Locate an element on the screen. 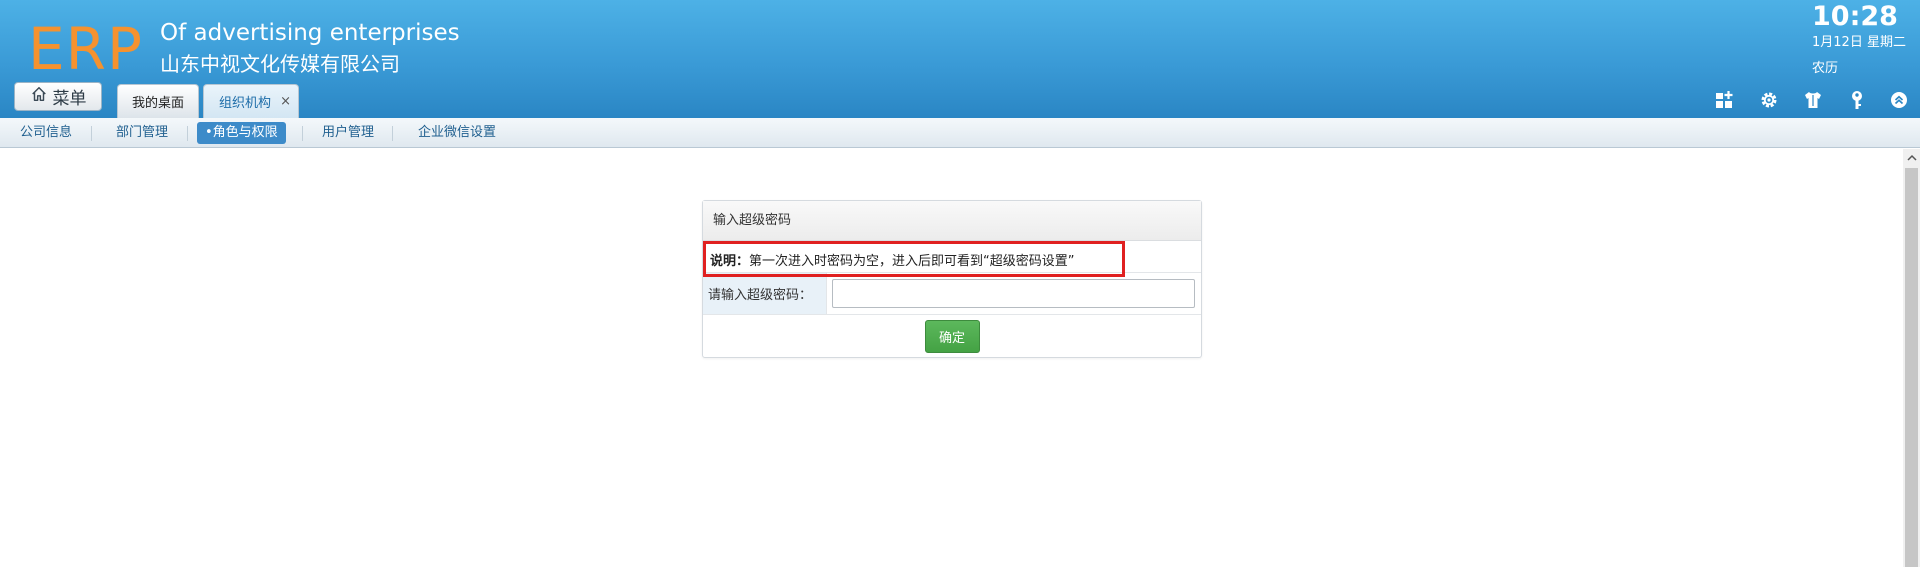 This screenshot has width=1920, height=567. vertical-scrollbar is located at coordinates (1911, 358).